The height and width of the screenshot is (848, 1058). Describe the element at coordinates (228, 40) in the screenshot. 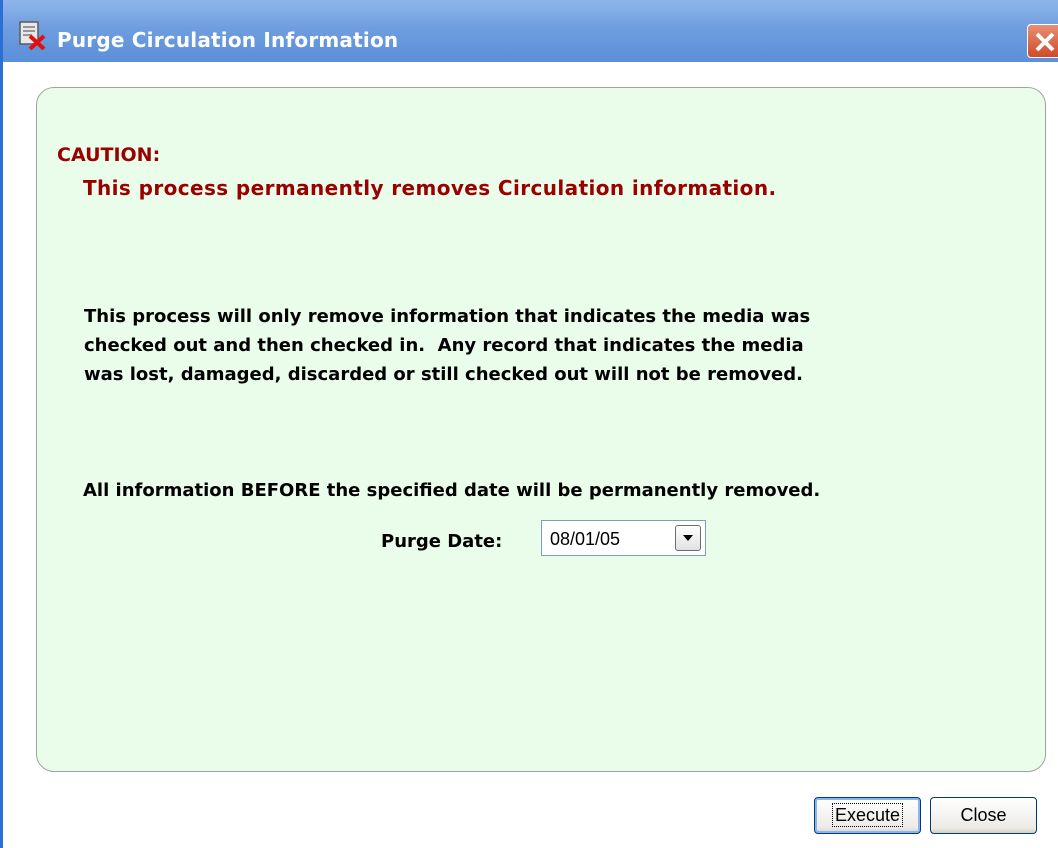

I see `window-title: Purge Circulation Information` at that location.